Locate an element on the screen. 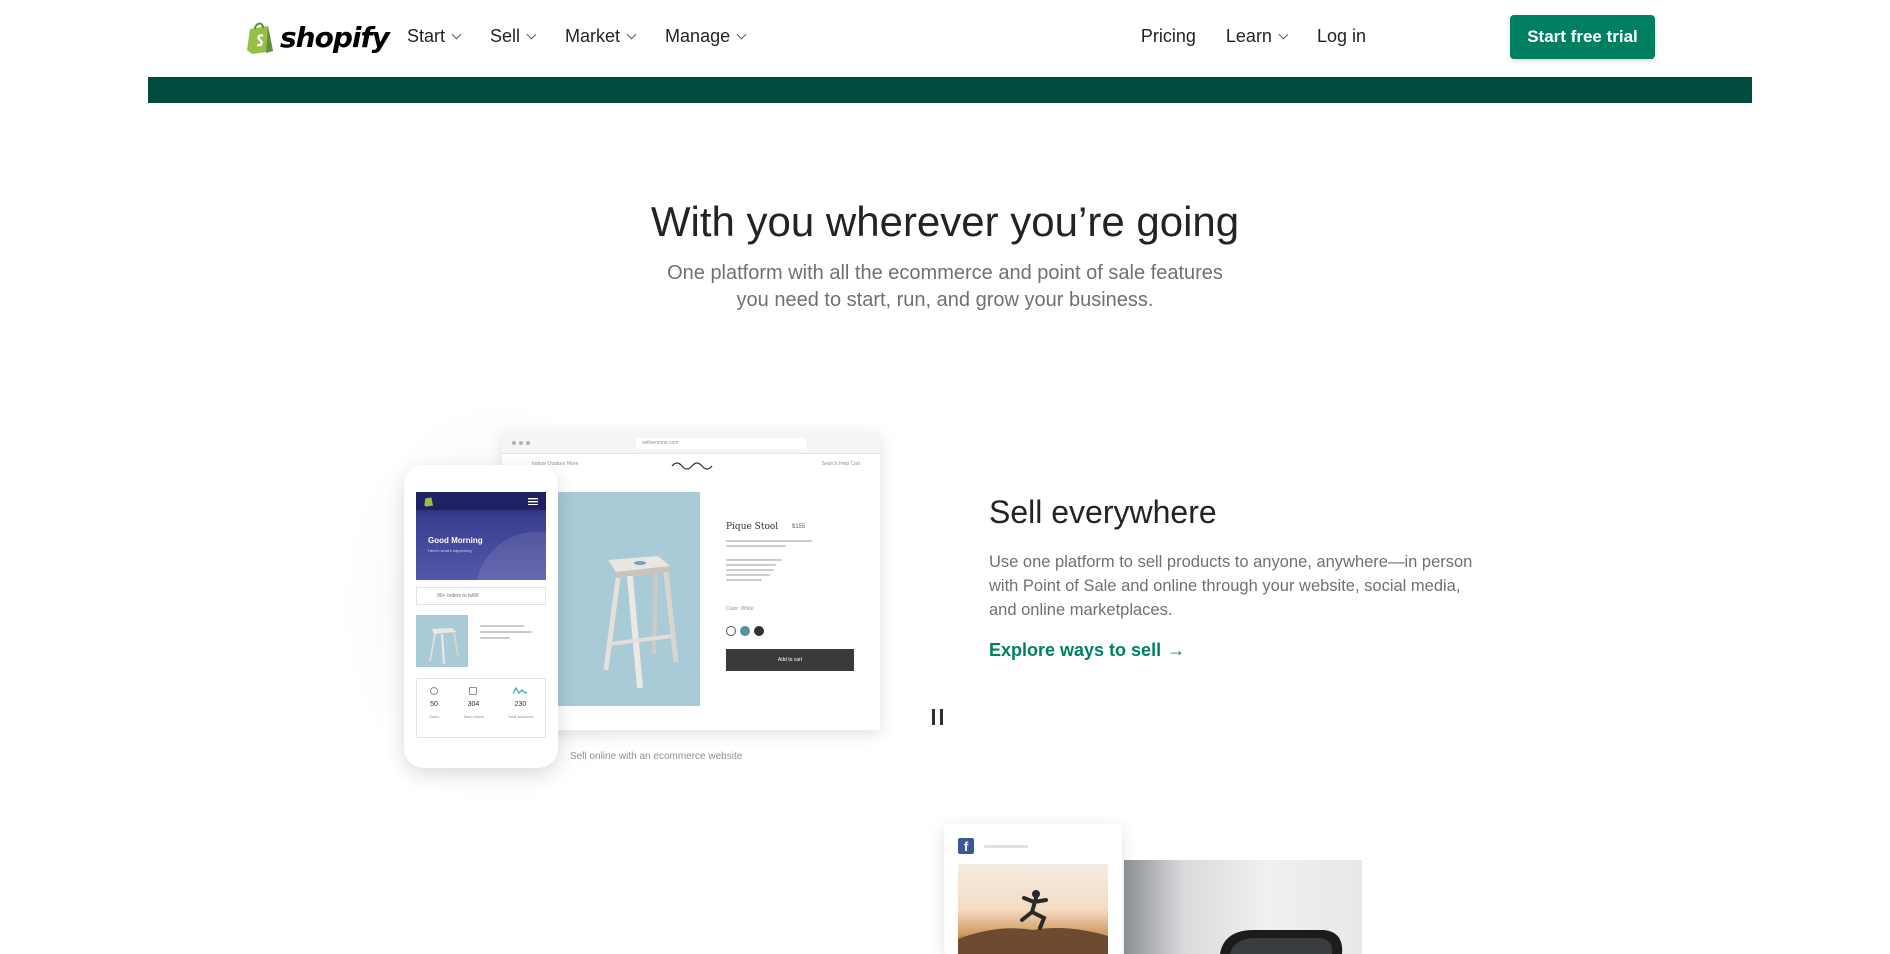 Image resolution: width=1890 pixels, height=954 pixels. swatch-blue is located at coordinates (745, 631).